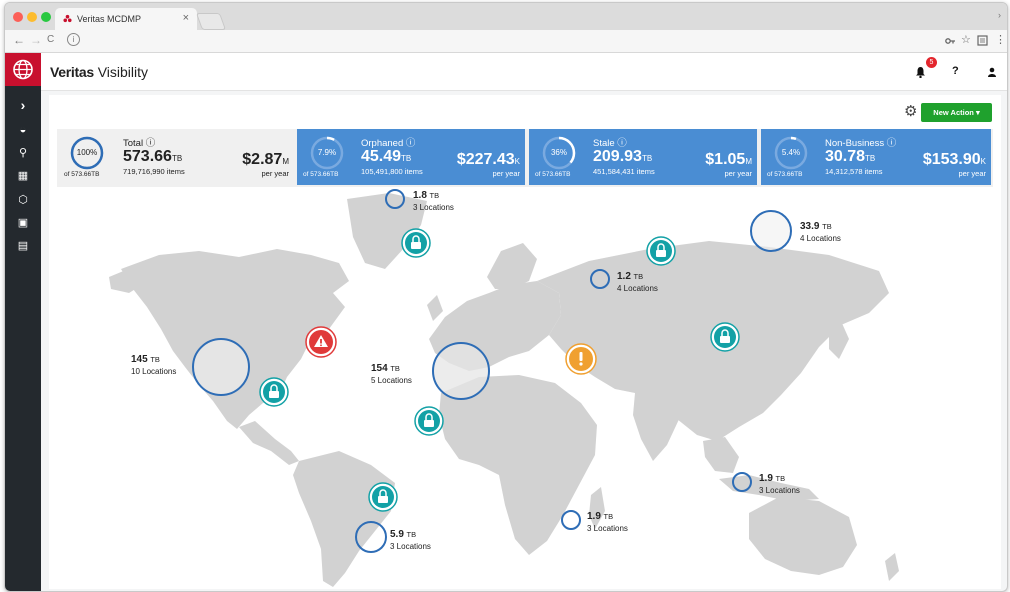  Describe the element at coordinates (155, 359) in the screenshot. I see `north-america-unit: TB` at that location.